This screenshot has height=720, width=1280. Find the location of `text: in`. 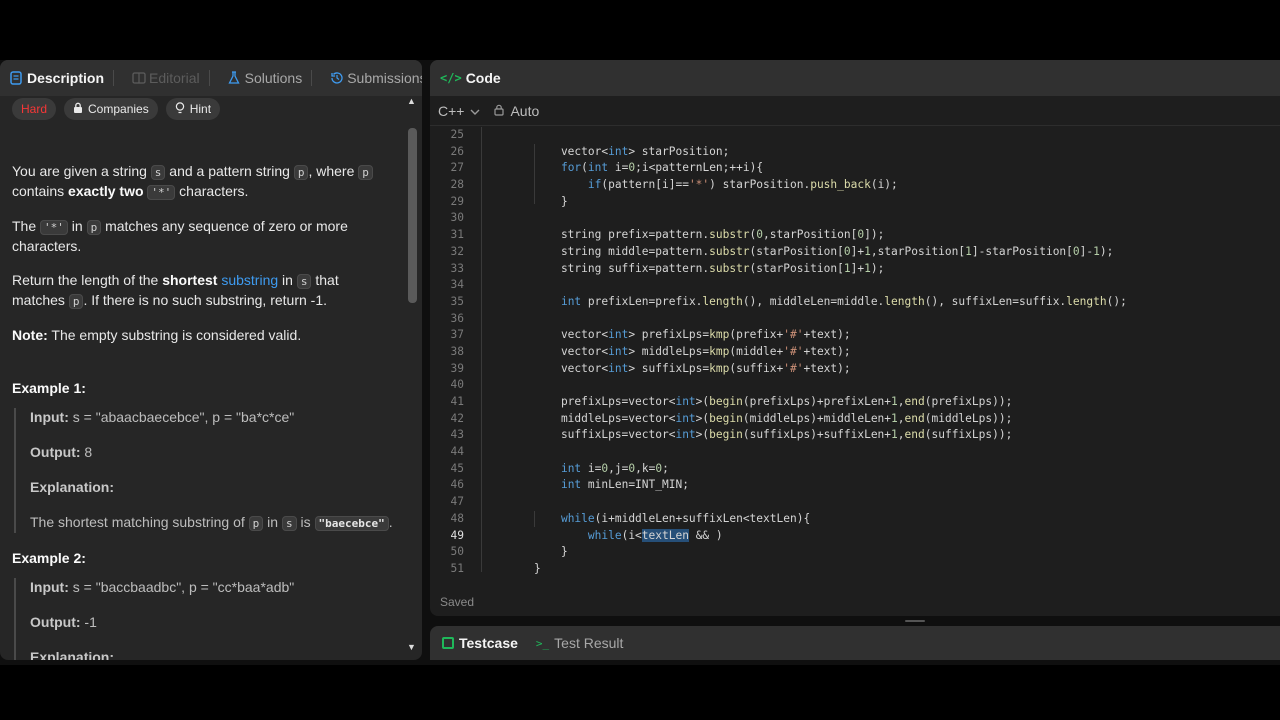

text: in is located at coordinates (77, 226).